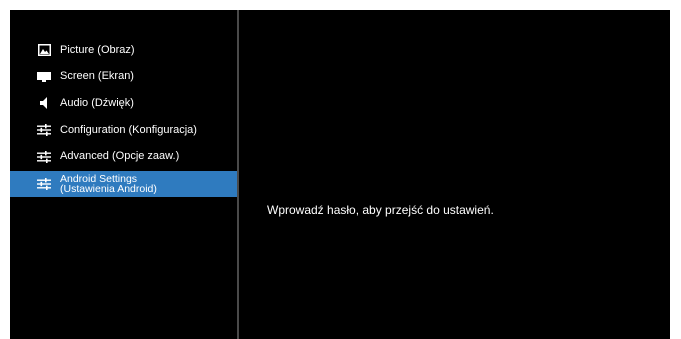 The height and width of the screenshot is (339, 681). What do you see at coordinates (44, 77) in the screenshot?
I see `screen-icon` at bounding box center [44, 77].